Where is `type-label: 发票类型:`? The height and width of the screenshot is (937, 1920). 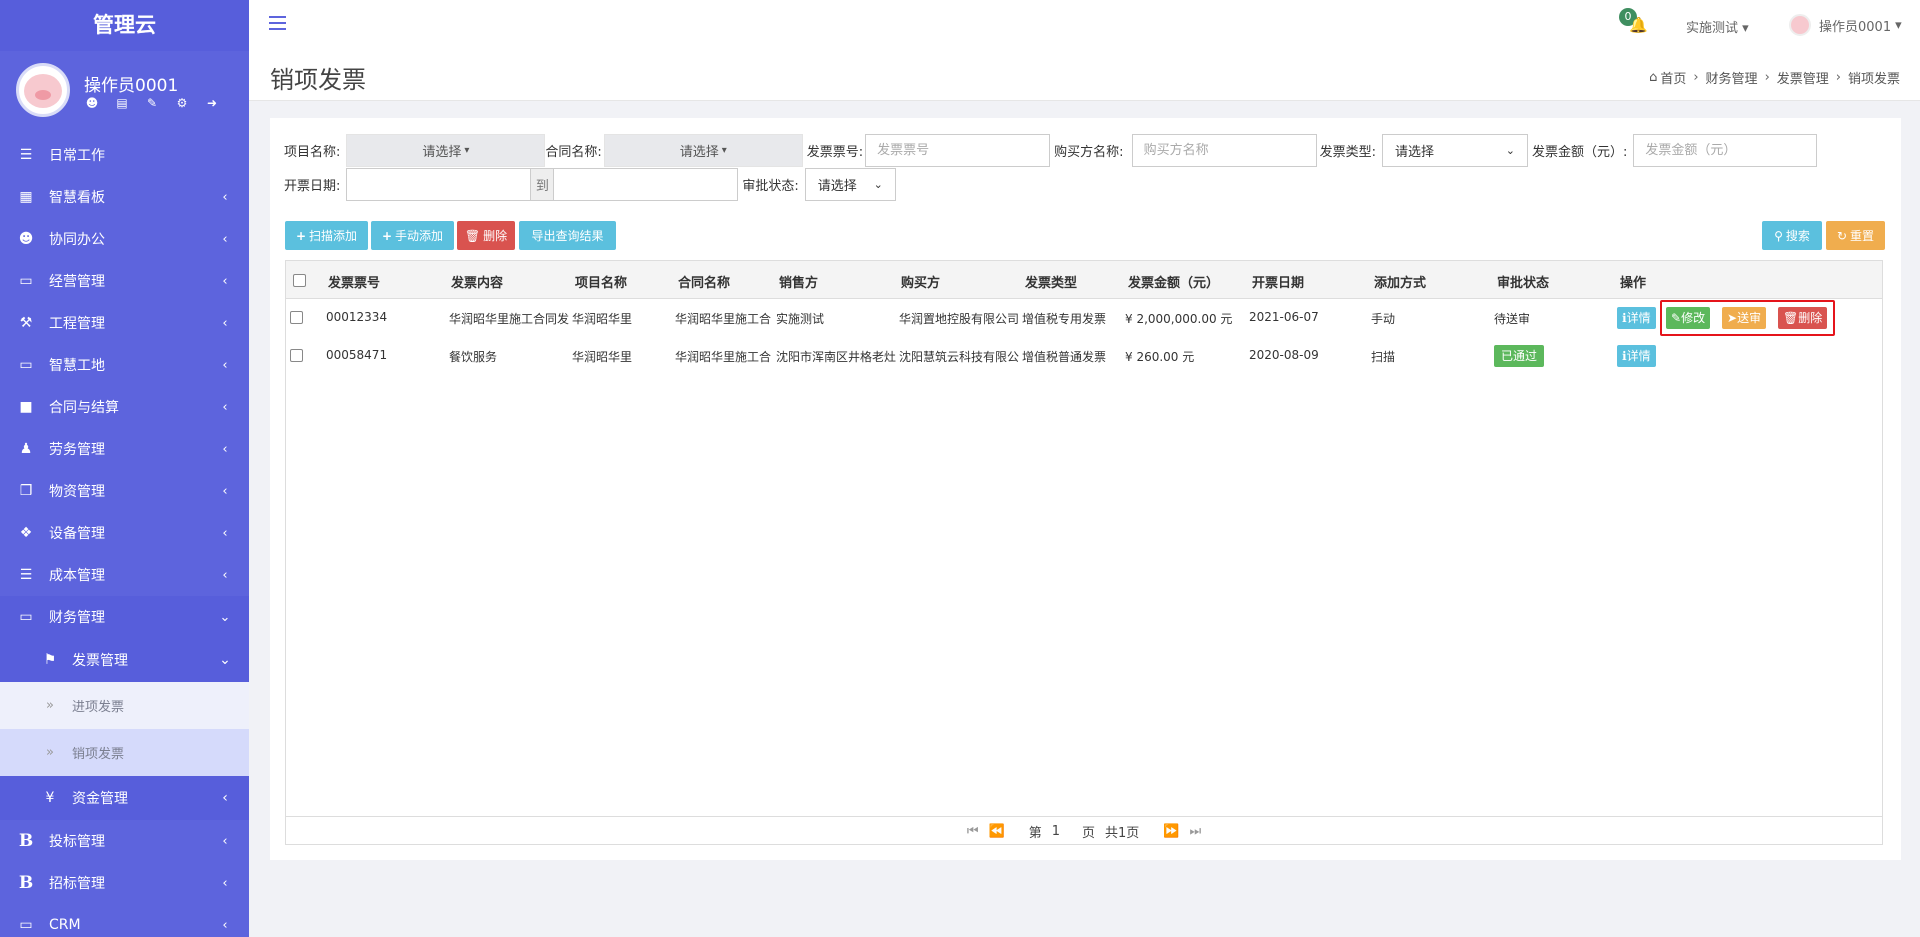 type-label: 发票类型: is located at coordinates (1347, 152).